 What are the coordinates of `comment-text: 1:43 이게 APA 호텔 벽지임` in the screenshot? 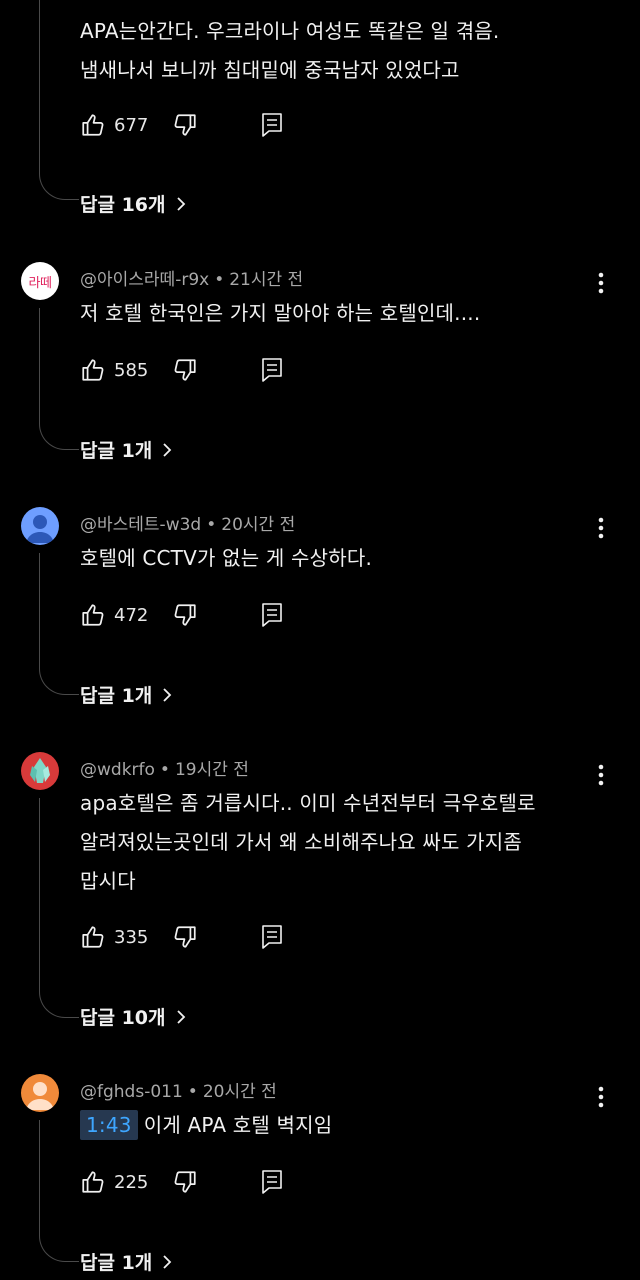 It's located at (330, 1125).